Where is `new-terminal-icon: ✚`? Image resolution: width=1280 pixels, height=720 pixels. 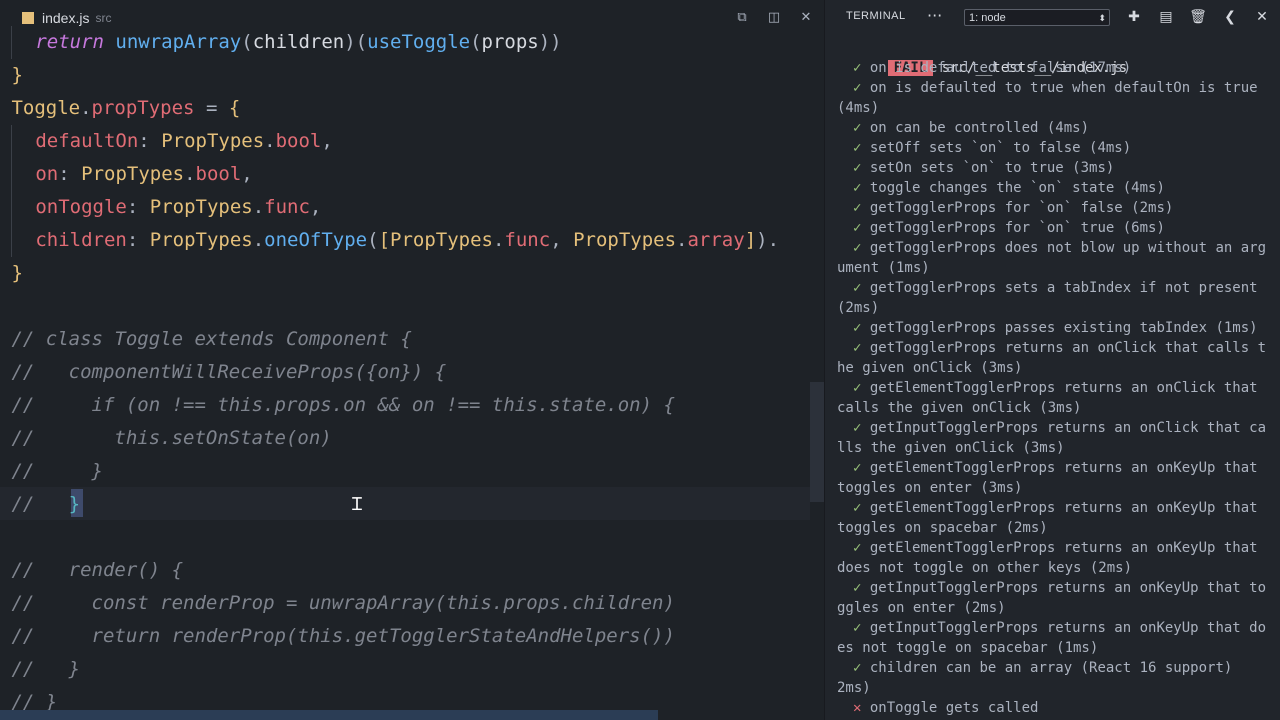 new-terminal-icon: ✚ is located at coordinates (1134, 17).